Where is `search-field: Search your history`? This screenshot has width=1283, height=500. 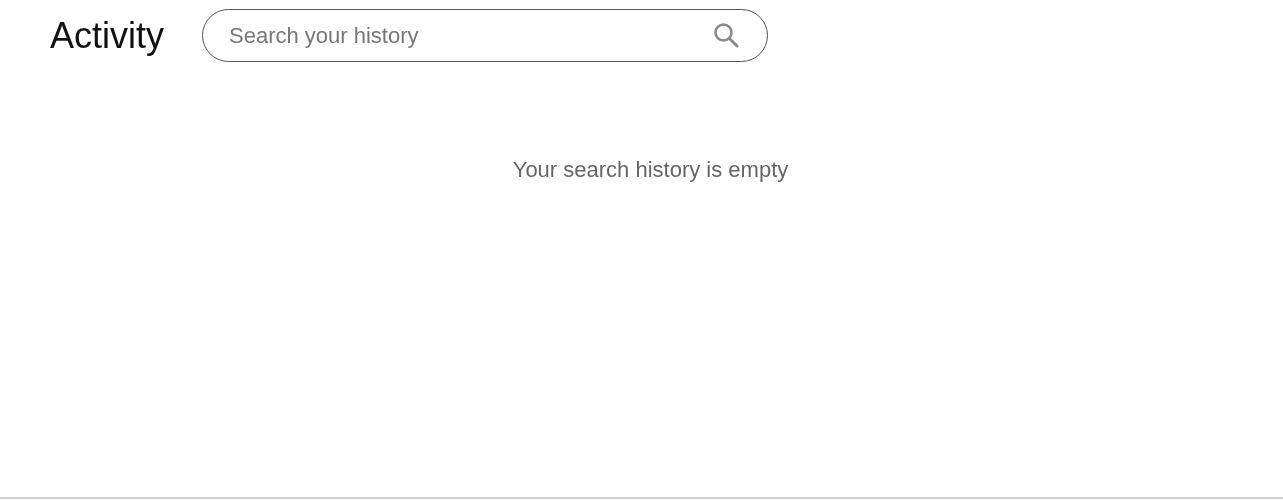 search-field: Search your history is located at coordinates (485, 35).